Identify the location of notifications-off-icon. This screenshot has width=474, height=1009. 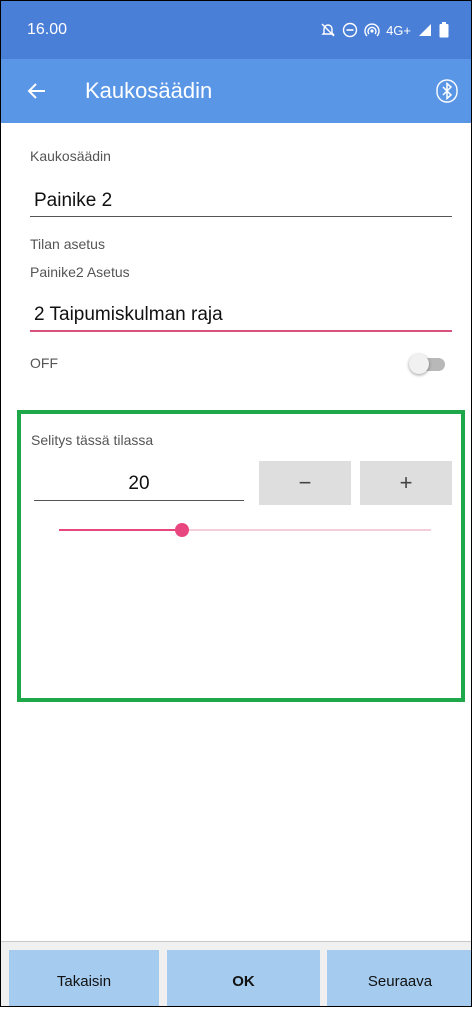
(328, 30).